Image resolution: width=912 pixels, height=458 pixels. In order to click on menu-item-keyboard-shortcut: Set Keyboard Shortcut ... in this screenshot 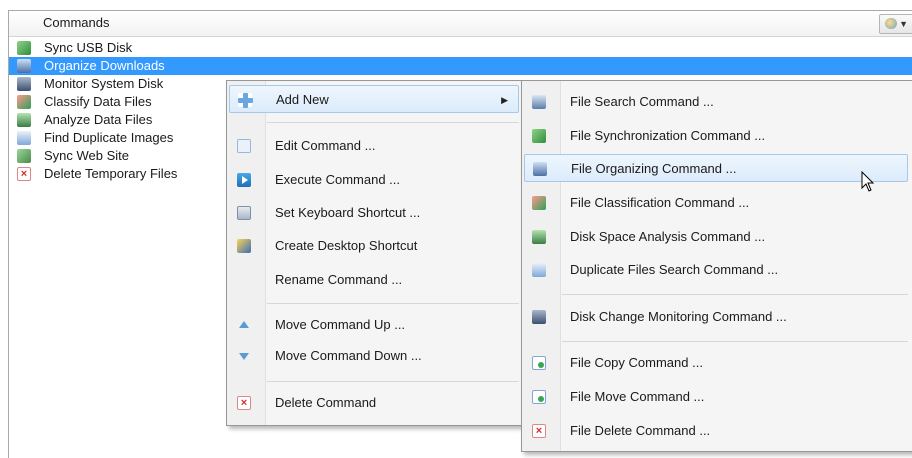, I will do `click(374, 213)`.